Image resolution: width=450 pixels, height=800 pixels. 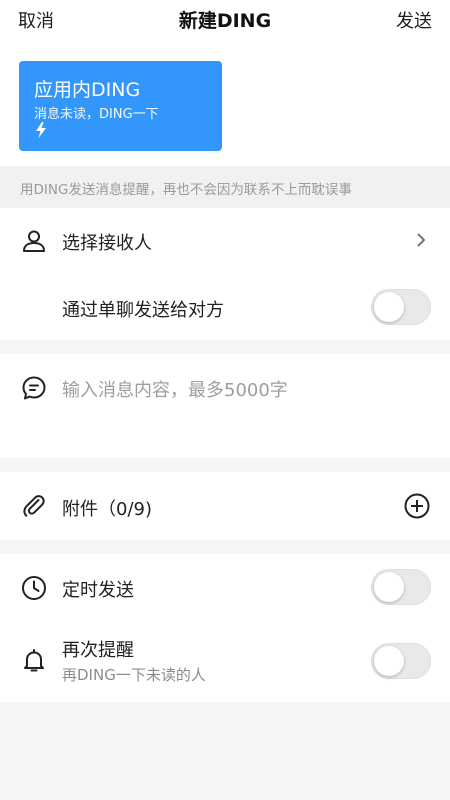 I want to click on person-icon, so click(x=34, y=241).